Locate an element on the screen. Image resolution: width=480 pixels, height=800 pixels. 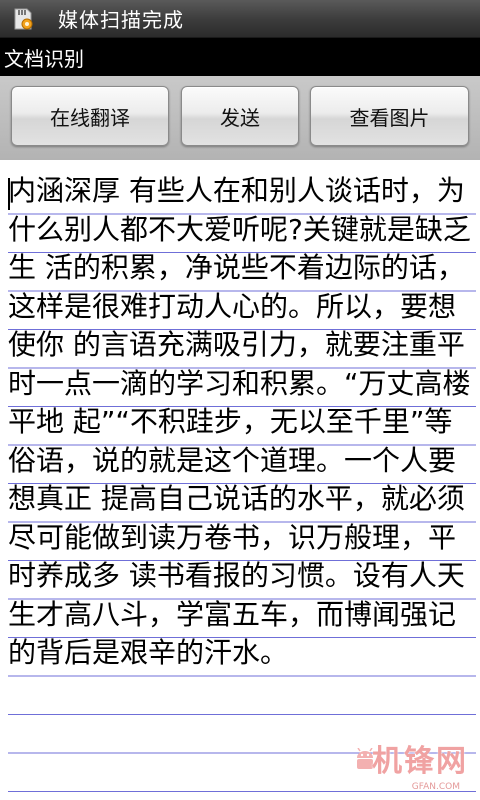
notification-text: 媒体扫描完成 is located at coordinates (121, 20).